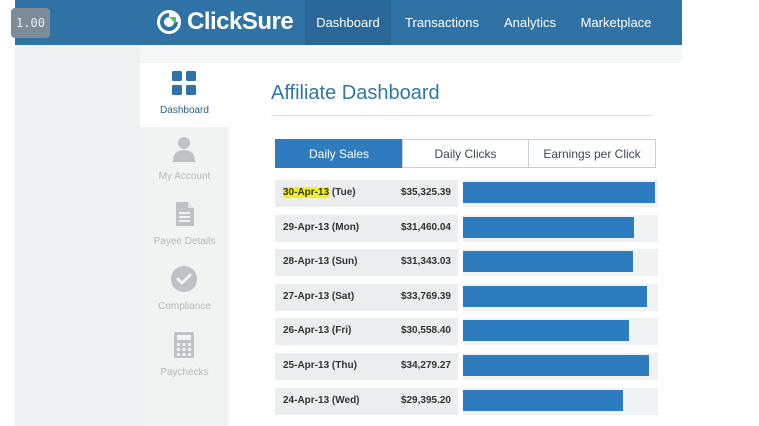  I want to click on row-date-value: 28-Apr-13, so click(306, 261).